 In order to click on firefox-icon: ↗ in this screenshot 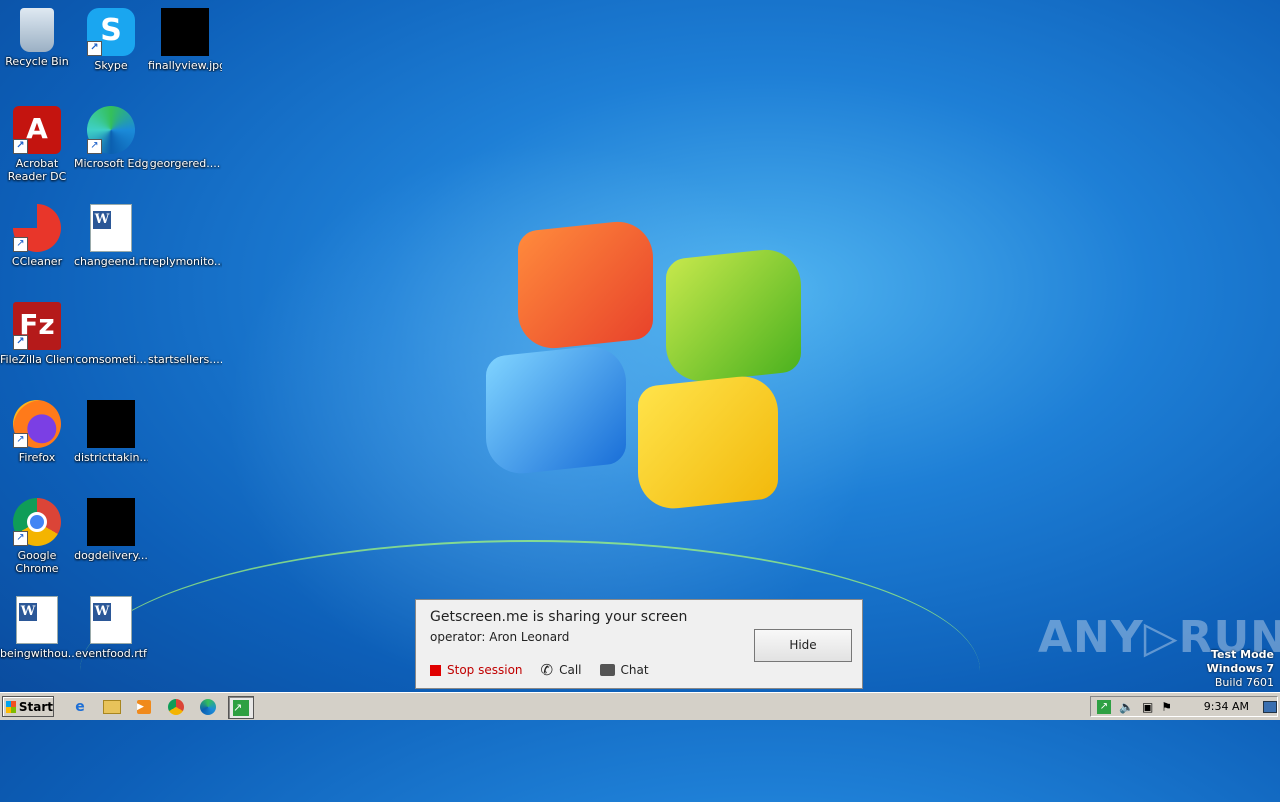, I will do `click(37, 424)`.